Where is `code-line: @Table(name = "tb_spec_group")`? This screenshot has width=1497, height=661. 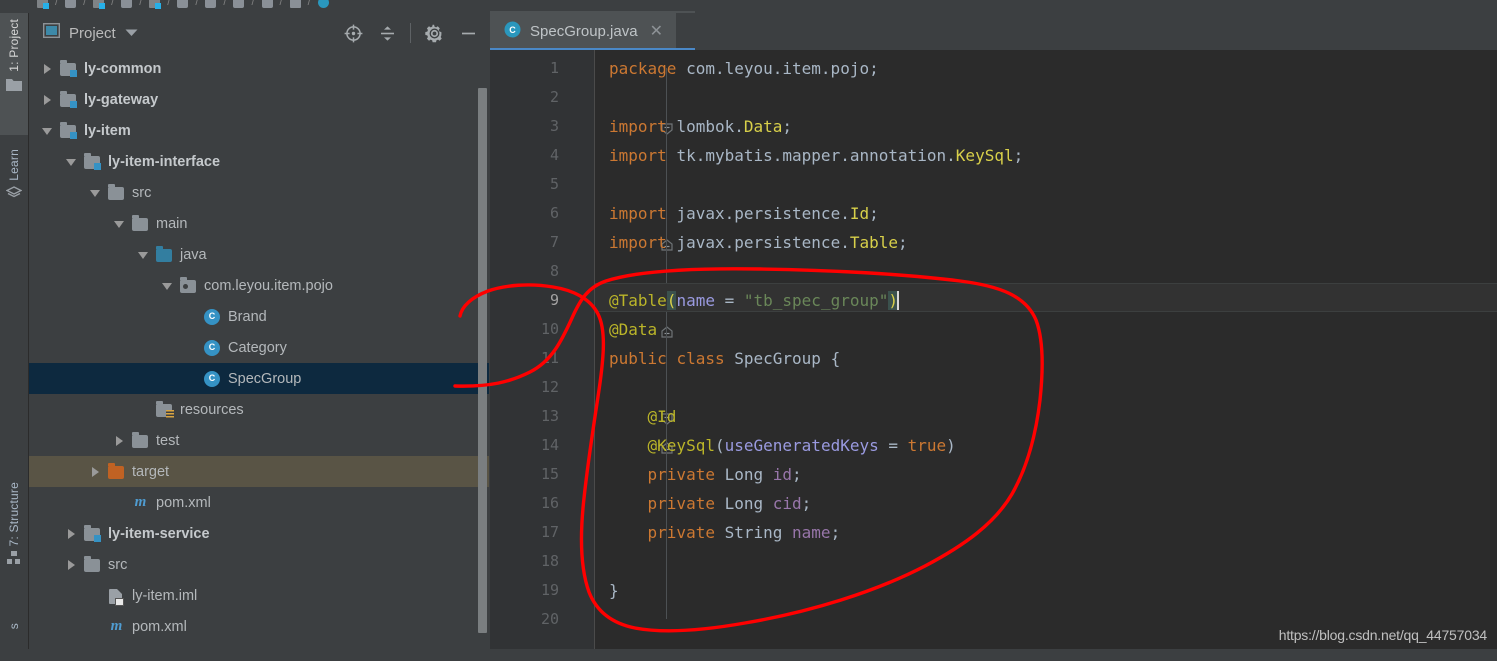 code-line: @Table(name = "tb_spec_group") is located at coordinates (754, 300).